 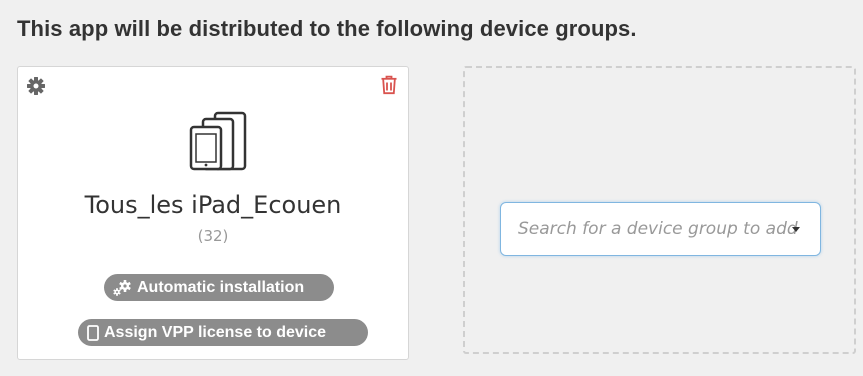 I want to click on automatic-installation-badge: Automatic installation, so click(x=219, y=287).